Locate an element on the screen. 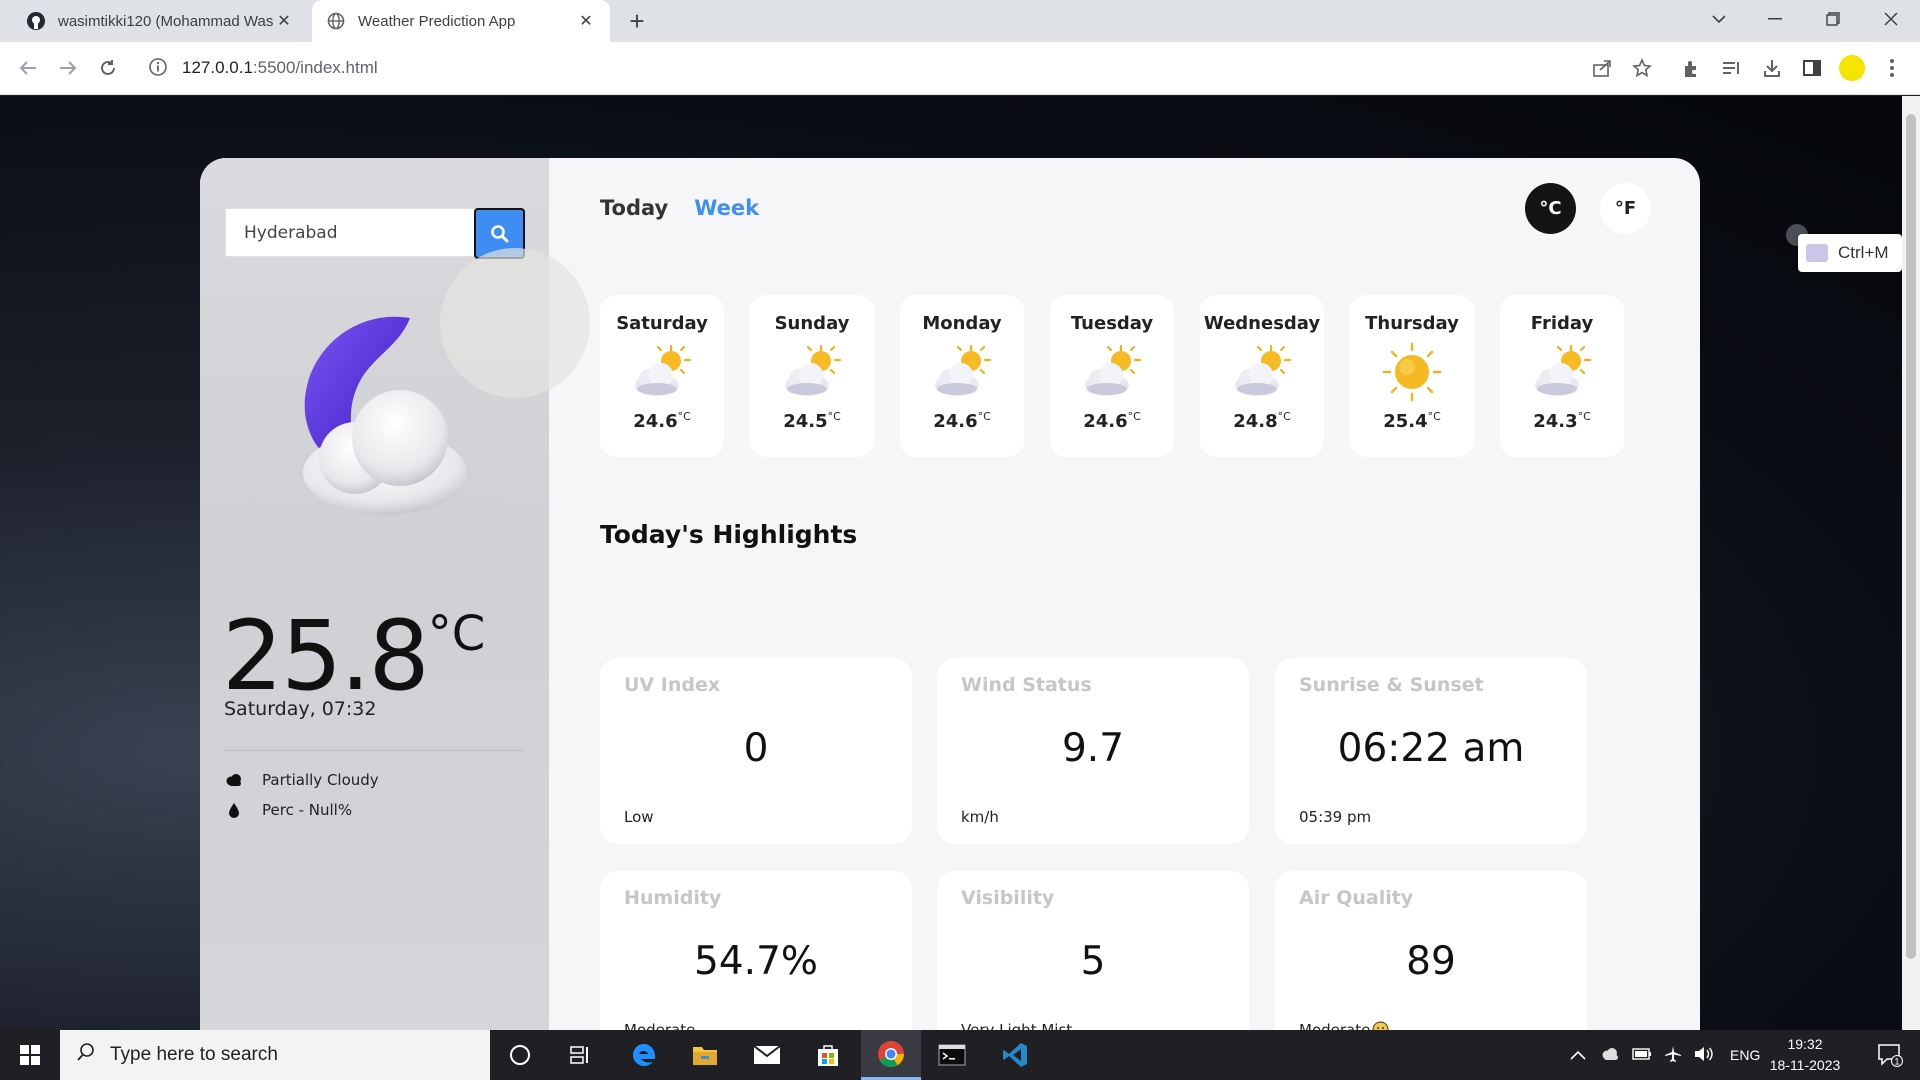  url-host: 127.0.0.1 is located at coordinates (217, 67).